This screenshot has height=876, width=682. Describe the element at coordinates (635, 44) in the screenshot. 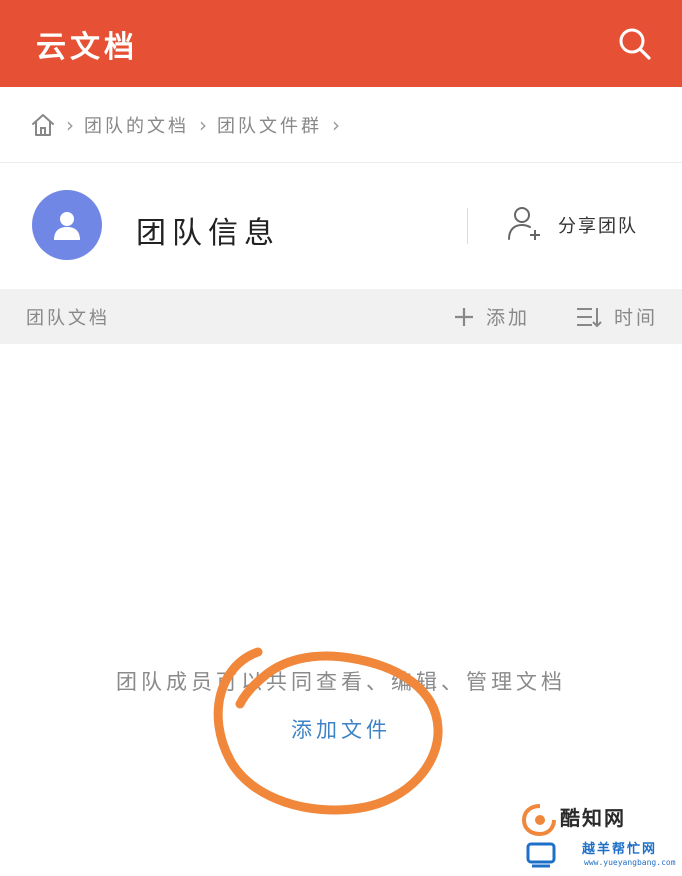

I see `search-icon` at that location.